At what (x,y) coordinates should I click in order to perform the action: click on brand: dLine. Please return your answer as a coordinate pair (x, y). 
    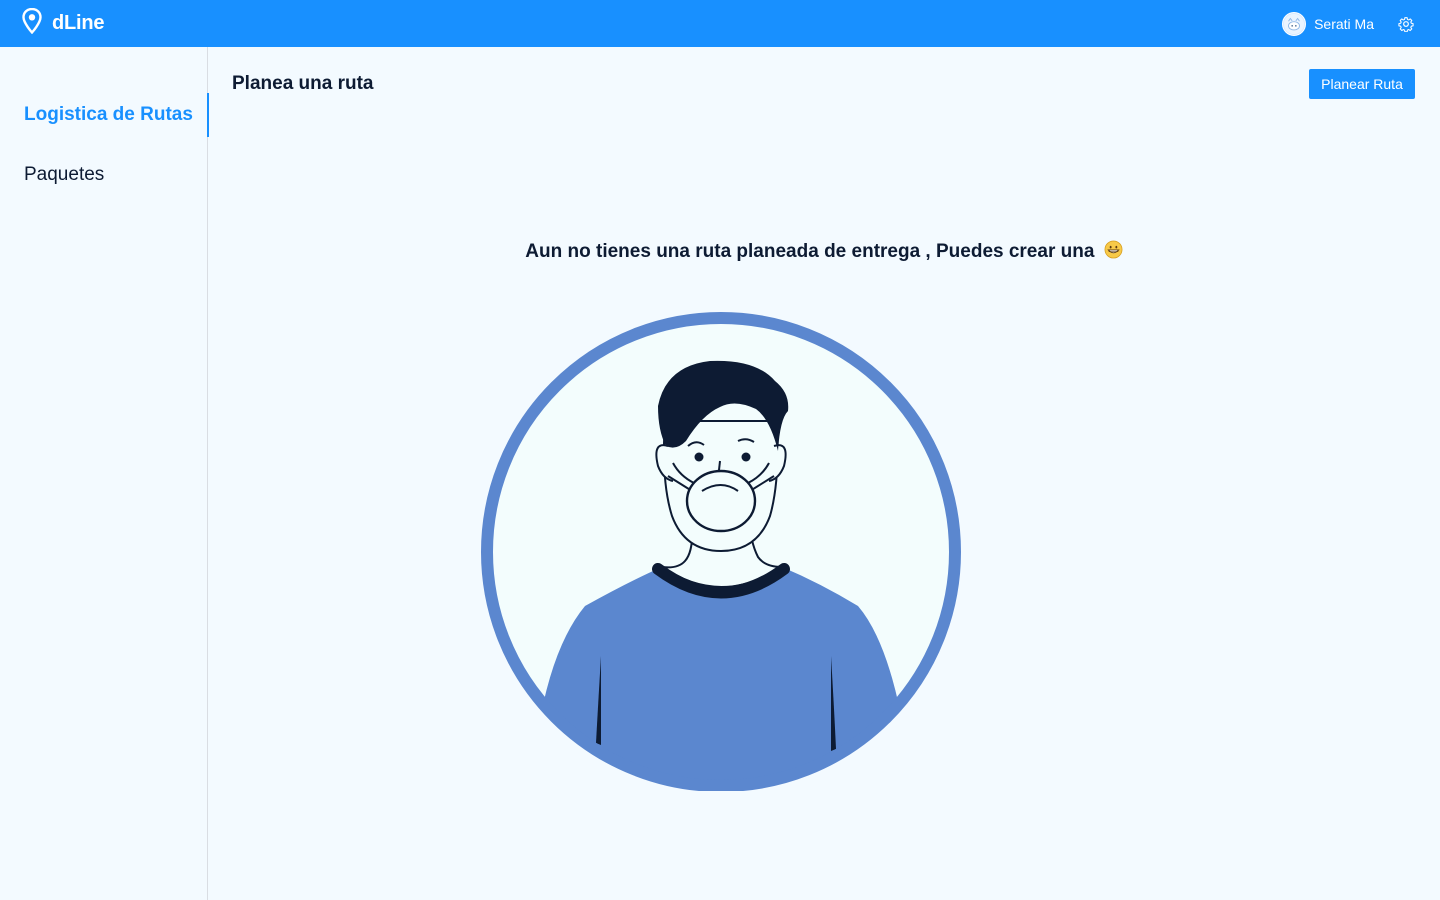
    Looking at the image, I should click on (63, 23).